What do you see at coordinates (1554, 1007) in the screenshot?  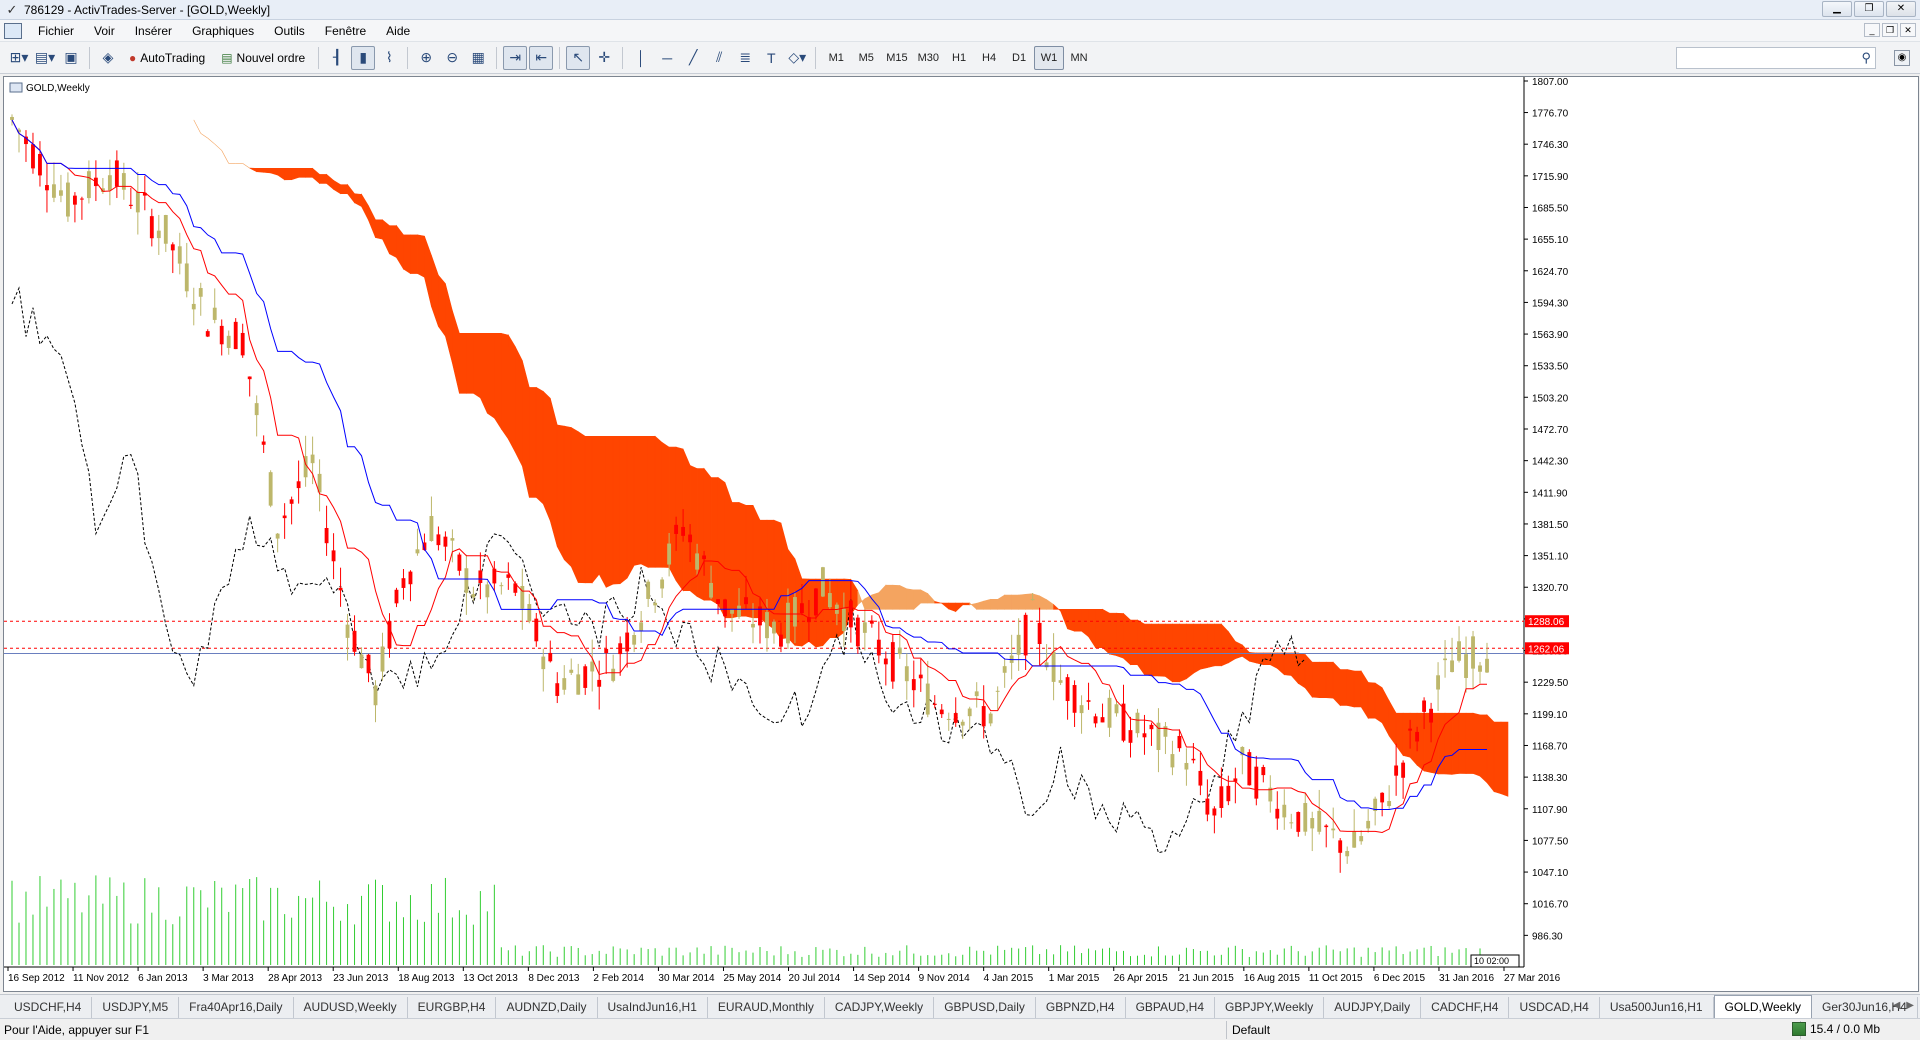 I see `chart-tab: USDCAD,H4` at bounding box center [1554, 1007].